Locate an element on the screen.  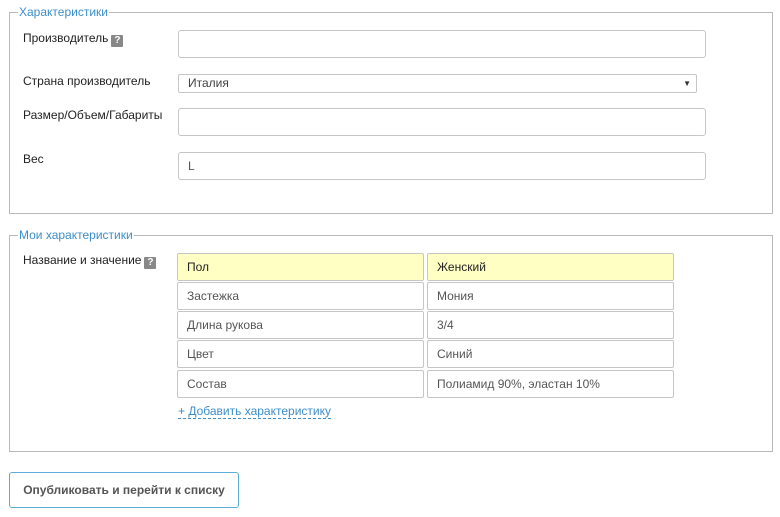
char-name-input: Застежка is located at coordinates (300, 296).